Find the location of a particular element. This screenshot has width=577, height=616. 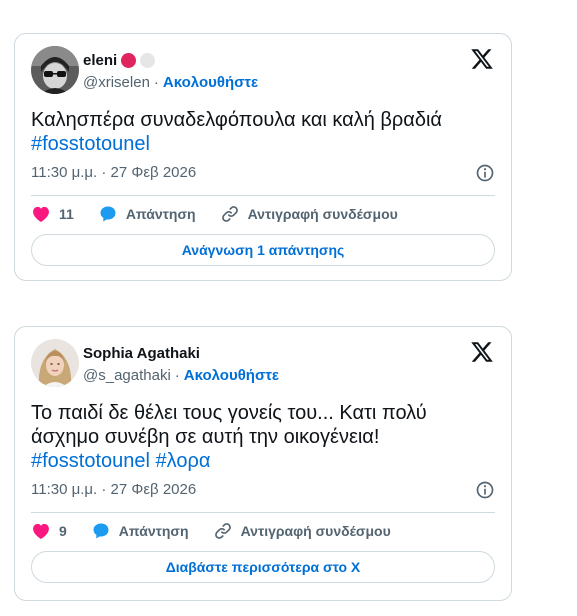

hashtag-link: #λορα is located at coordinates (183, 461).